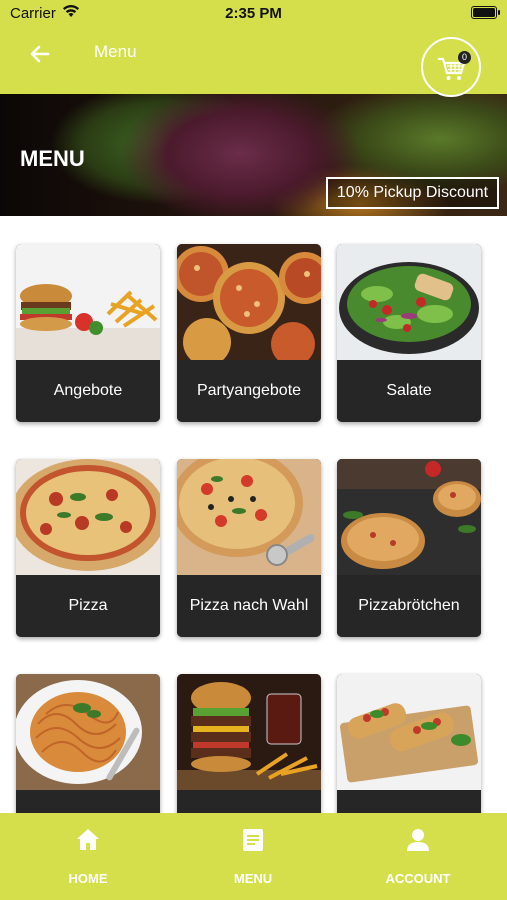 This screenshot has height=900, width=507. What do you see at coordinates (88, 732) in the screenshot?
I see `pasta-image` at bounding box center [88, 732].